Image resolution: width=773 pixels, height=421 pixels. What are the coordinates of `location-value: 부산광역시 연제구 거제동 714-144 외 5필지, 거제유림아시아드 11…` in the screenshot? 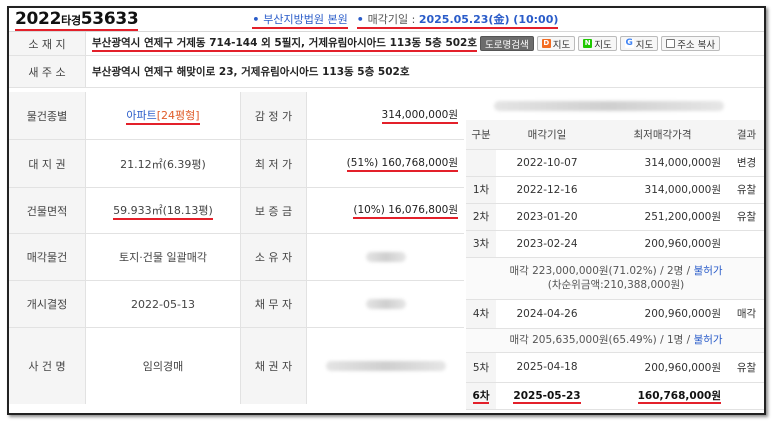 It's located at (425, 43).